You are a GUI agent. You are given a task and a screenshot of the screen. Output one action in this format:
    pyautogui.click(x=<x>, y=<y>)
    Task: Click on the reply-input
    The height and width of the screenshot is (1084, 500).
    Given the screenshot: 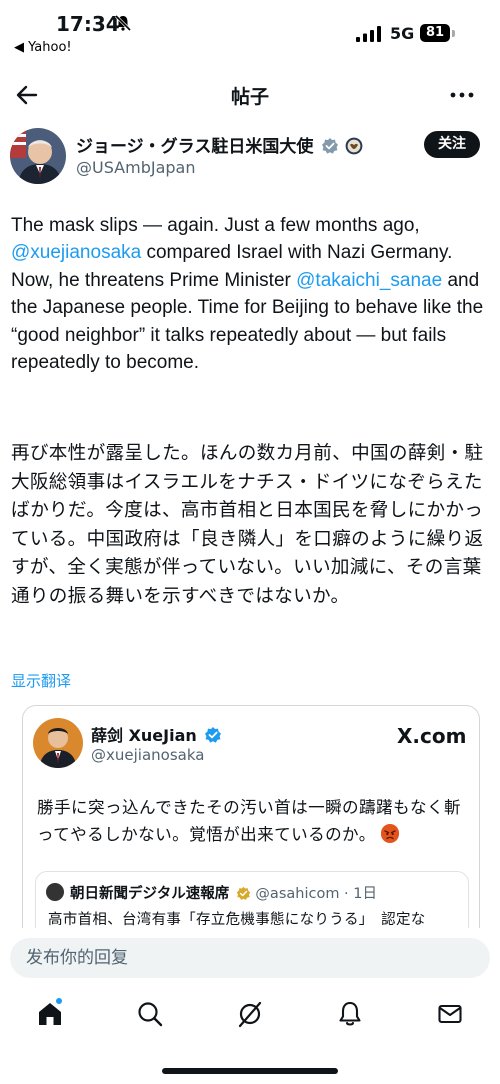 What is the action you would take?
    pyautogui.click(x=250, y=958)
    